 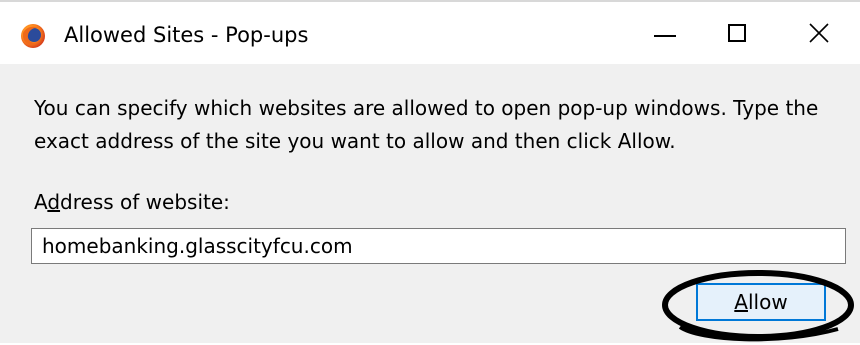 What do you see at coordinates (145, 202) in the screenshot?
I see `address-label-suffix: dress of website:` at bounding box center [145, 202].